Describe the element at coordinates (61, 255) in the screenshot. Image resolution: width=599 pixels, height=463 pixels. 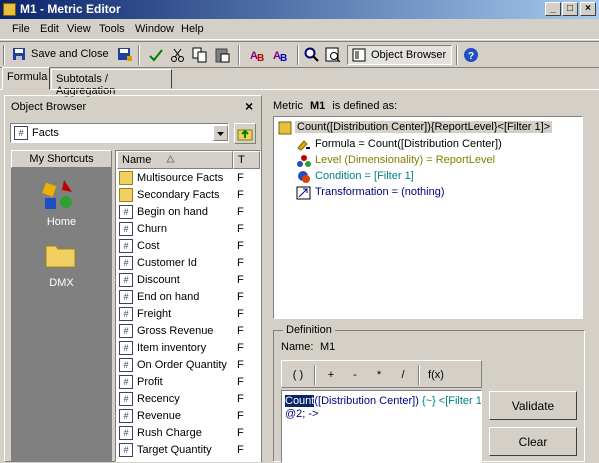
I see `folder-icon` at that location.